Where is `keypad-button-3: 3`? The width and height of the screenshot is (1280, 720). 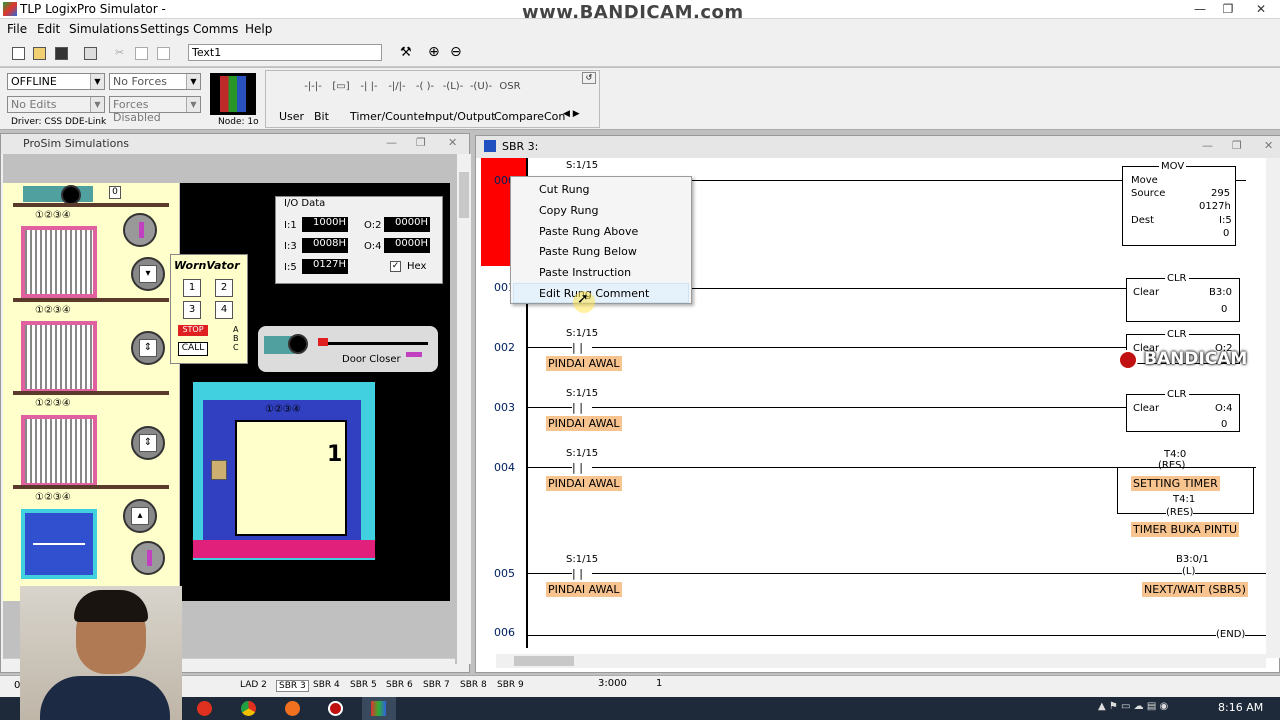
keypad-button-3: 3 is located at coordinates (192, 310).